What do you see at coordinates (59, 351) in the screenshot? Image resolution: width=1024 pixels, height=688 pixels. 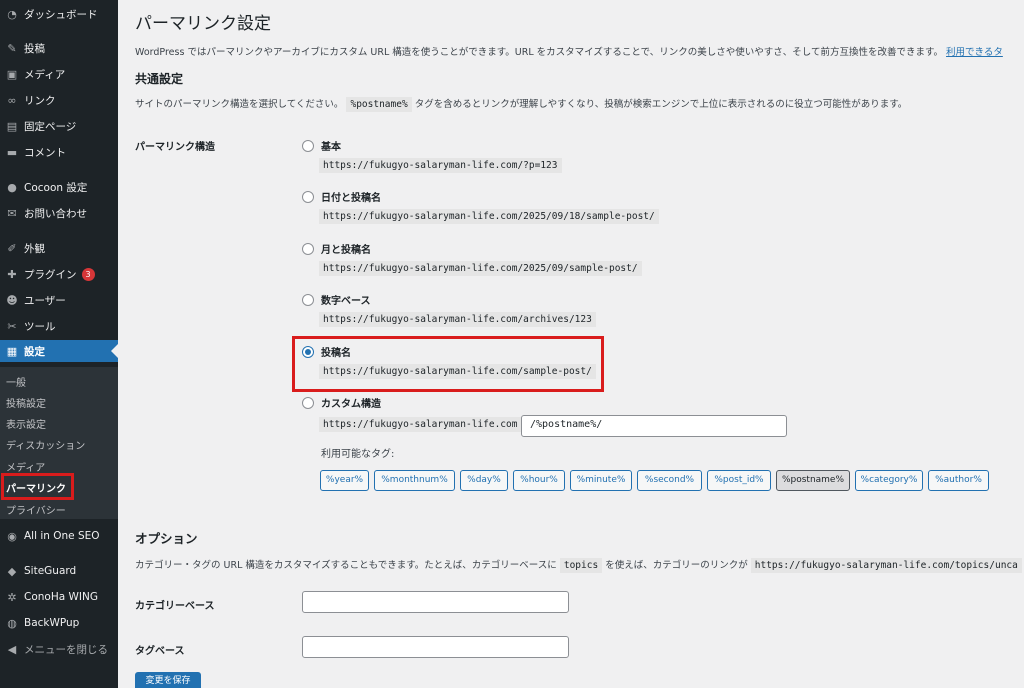 I see `menu-settings: ▦ 設定` at bounding box center [59, 351].